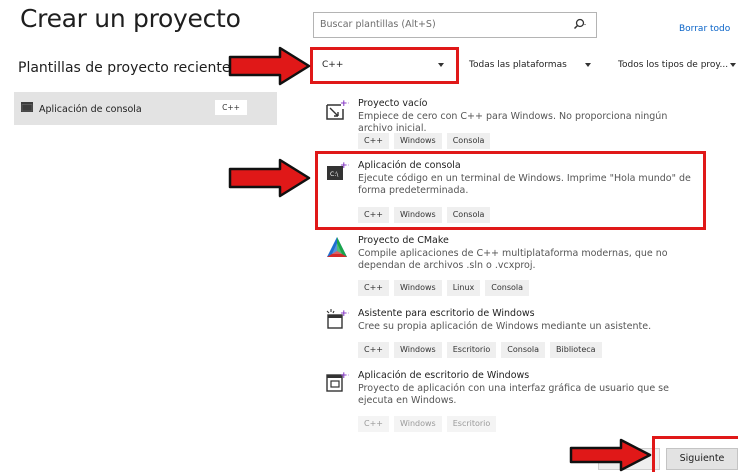 The width and height of the screenshot is (738, 472). I want to click on template-title: Proyecto vacío, so click(393, 103).